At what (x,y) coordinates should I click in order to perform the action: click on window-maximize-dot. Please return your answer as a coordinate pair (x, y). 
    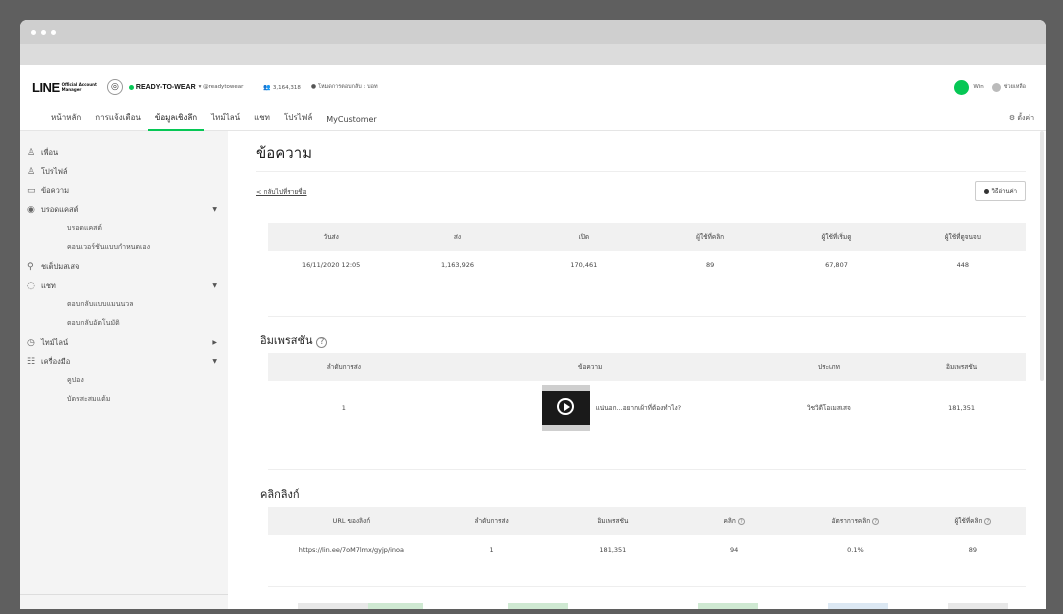
    Looking at the image, I should click on (53, 32).